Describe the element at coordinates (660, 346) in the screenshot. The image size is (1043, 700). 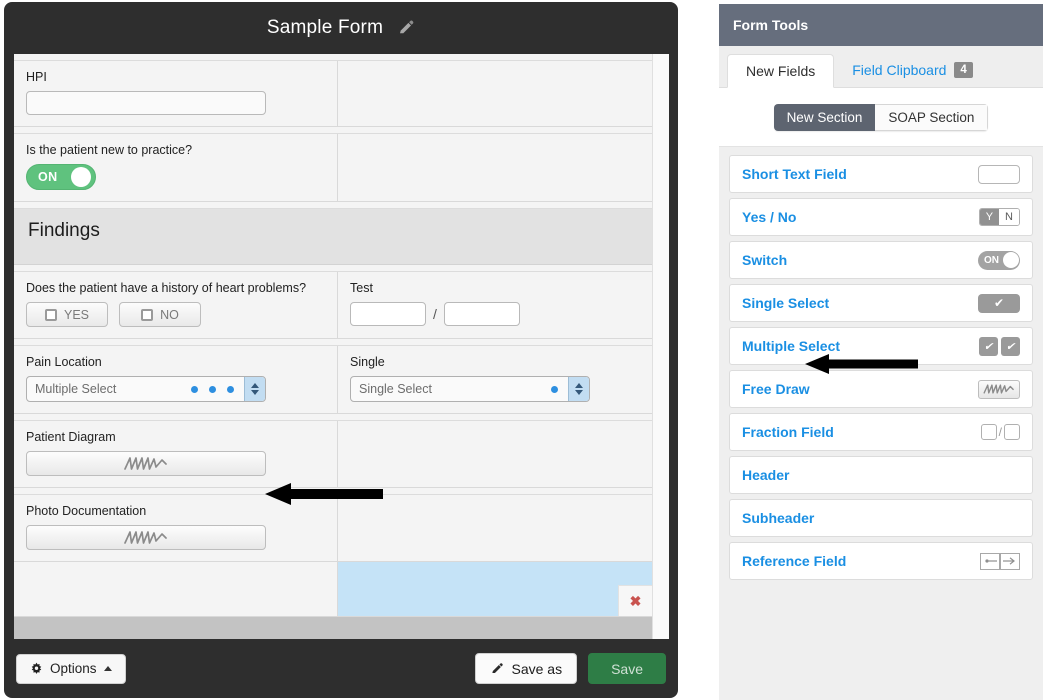
I see `form-canvas-scrollbar` at that location.